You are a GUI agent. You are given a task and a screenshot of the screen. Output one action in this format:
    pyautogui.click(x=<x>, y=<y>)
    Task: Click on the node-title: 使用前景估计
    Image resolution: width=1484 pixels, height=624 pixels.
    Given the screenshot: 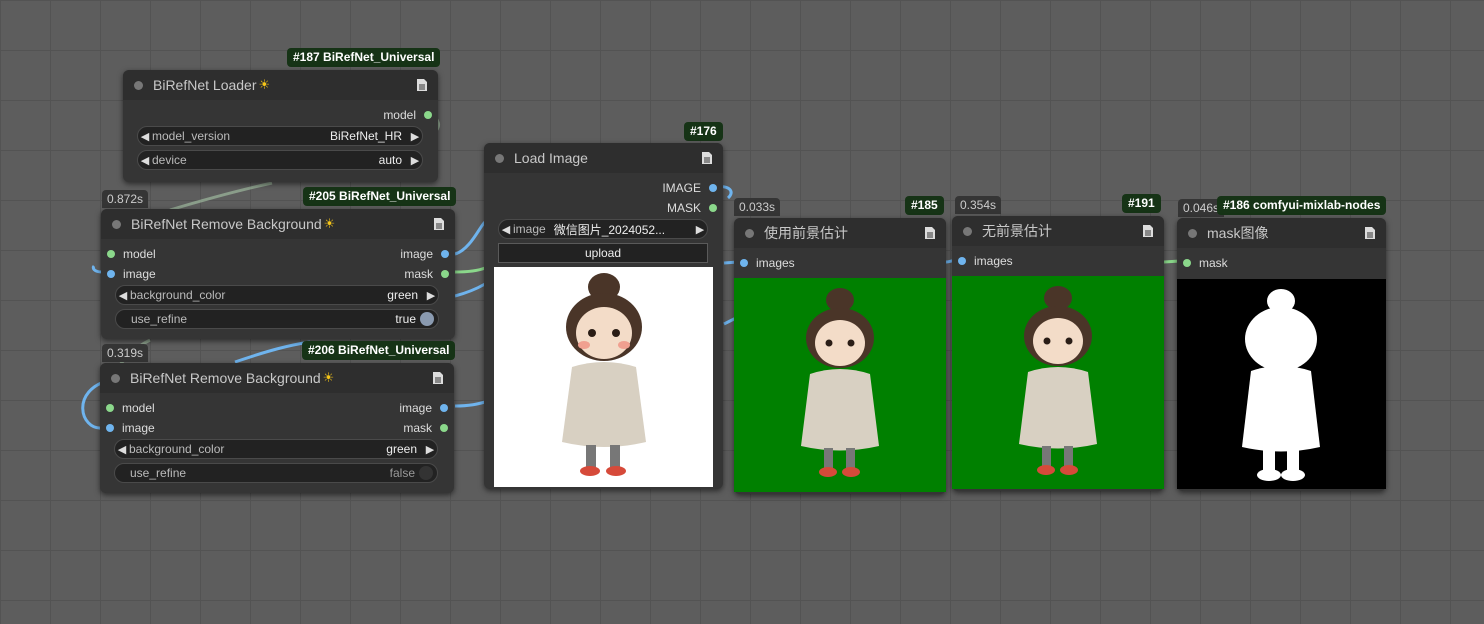 What is the action you would take?
    pyautogui.click(x=806, y=233)
    